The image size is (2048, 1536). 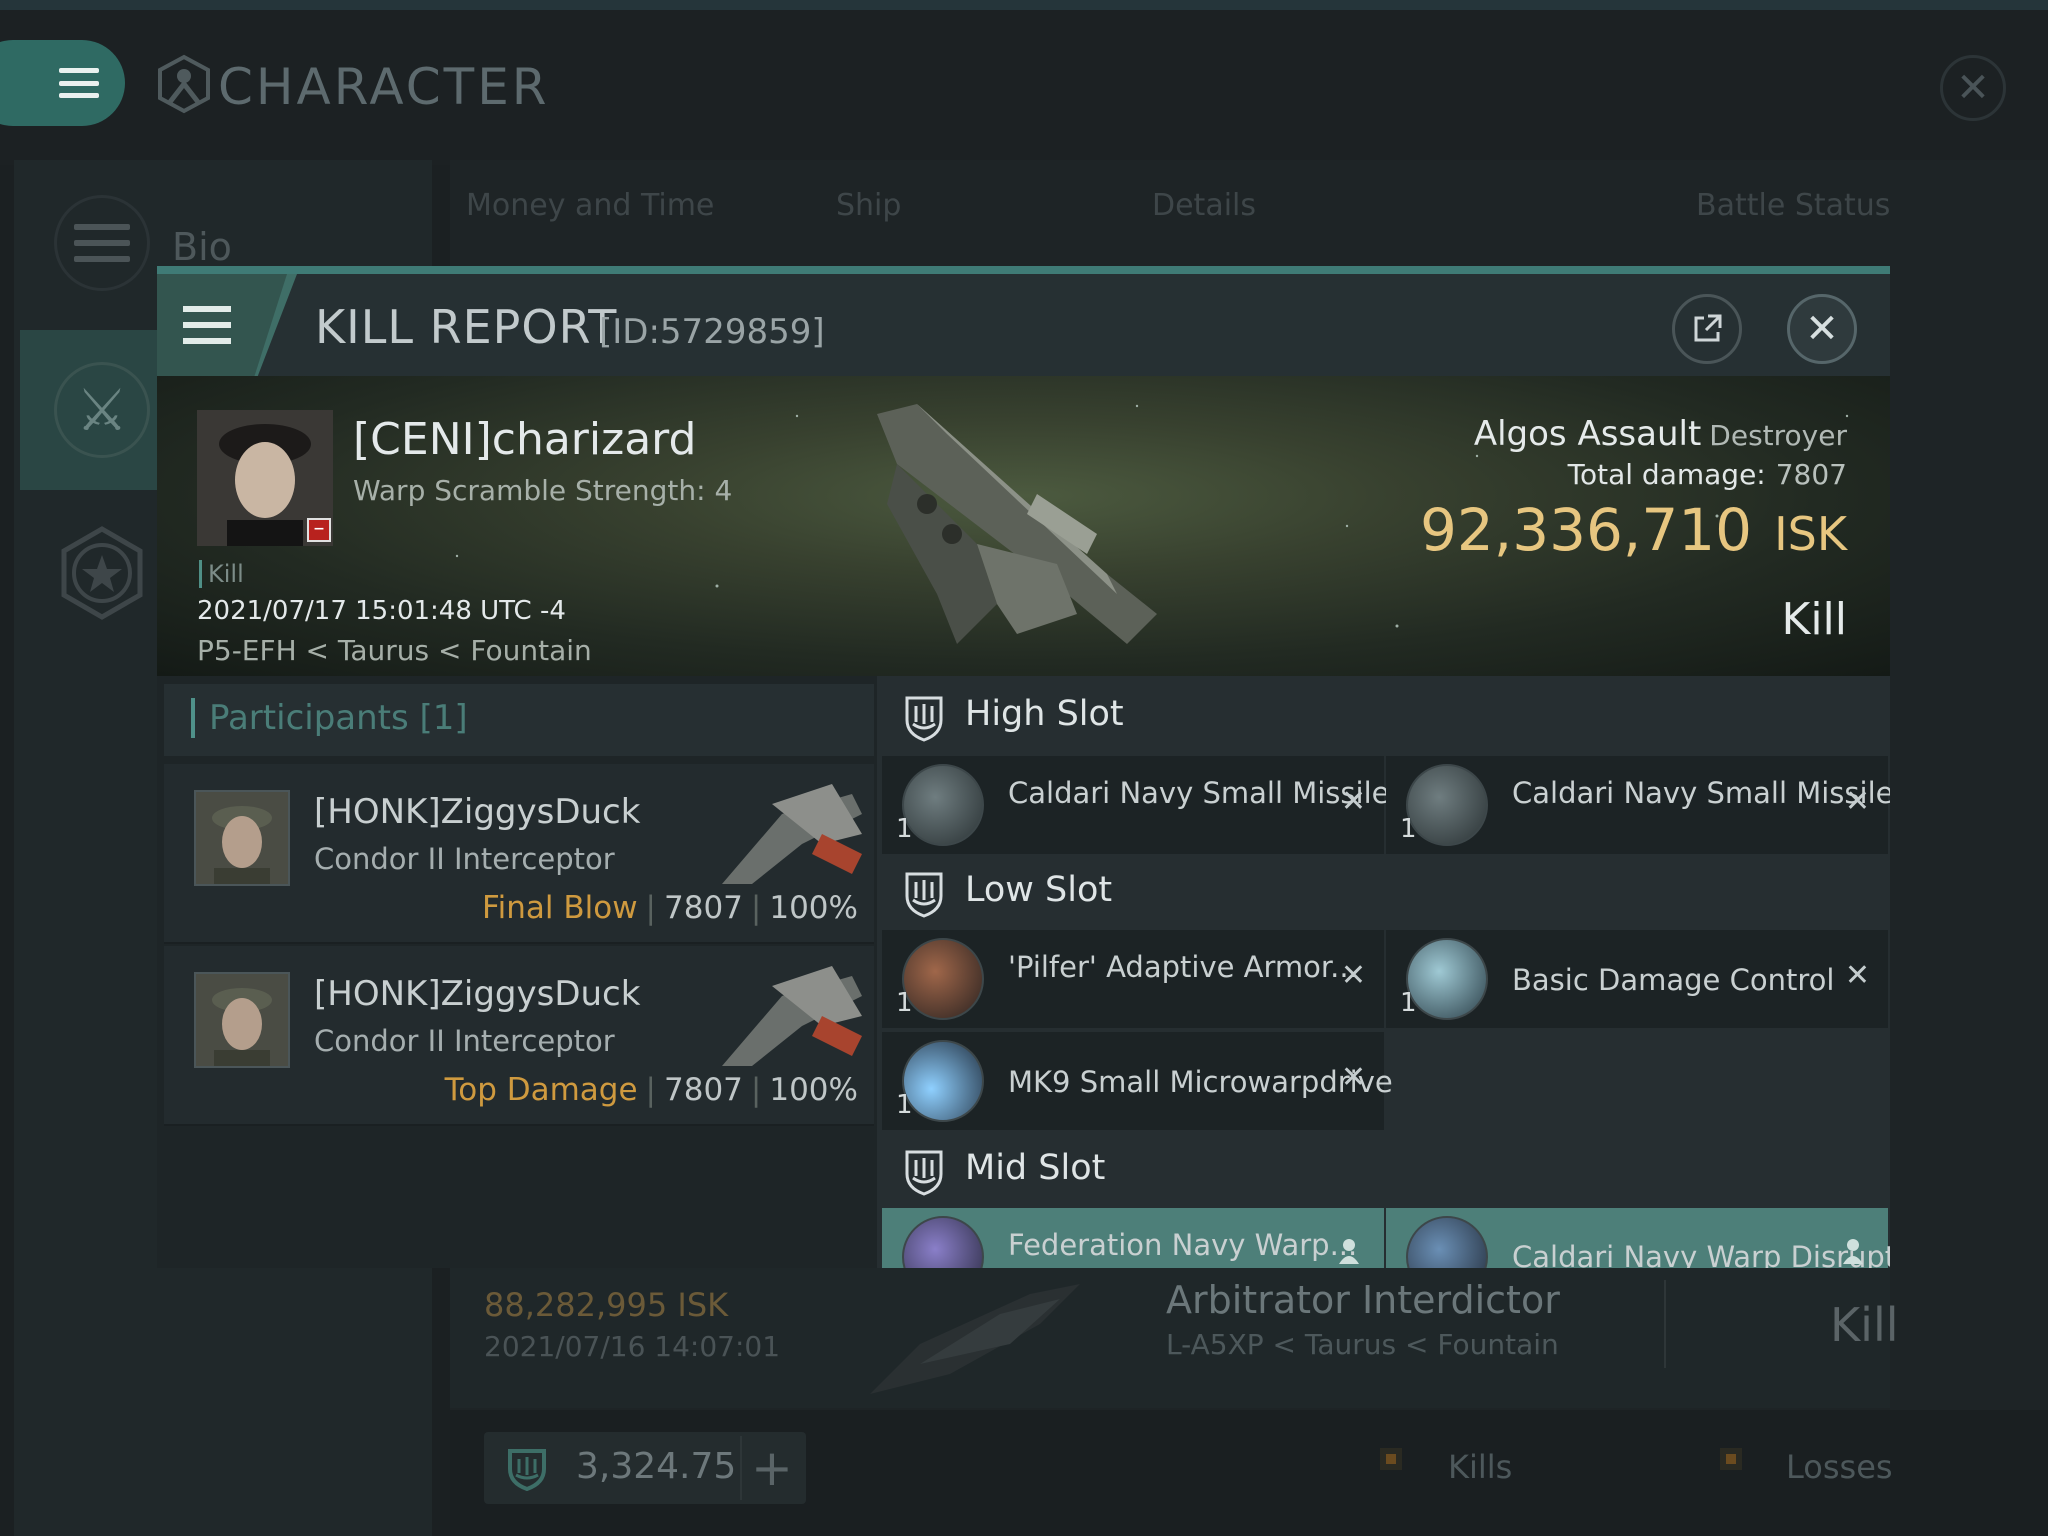 I want to click on sidebar-item-bio, so click(x=102, y=243).